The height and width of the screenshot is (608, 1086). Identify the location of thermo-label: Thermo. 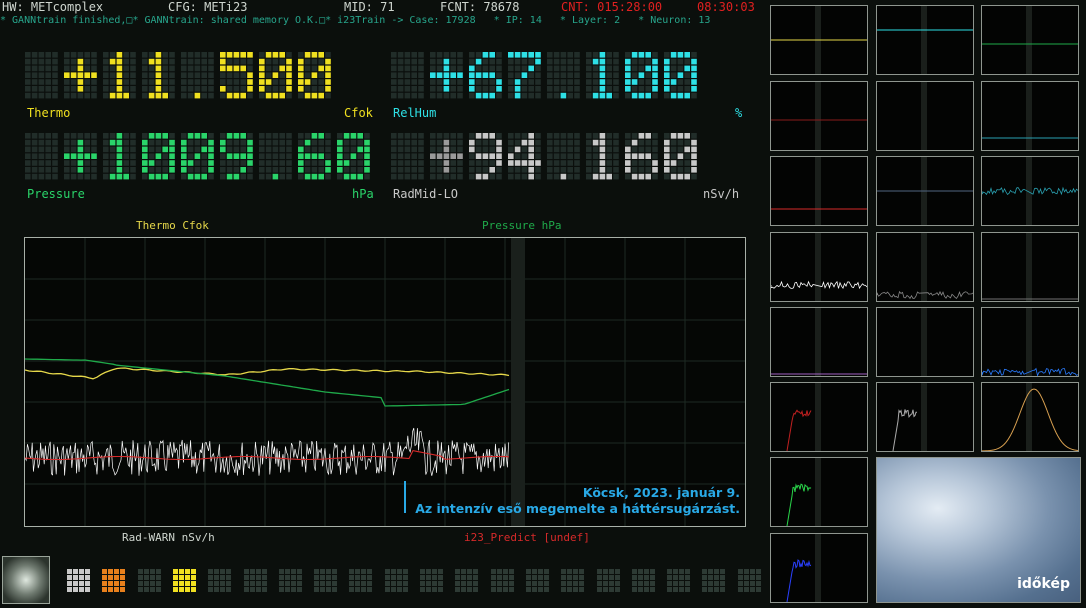
(49, 113).